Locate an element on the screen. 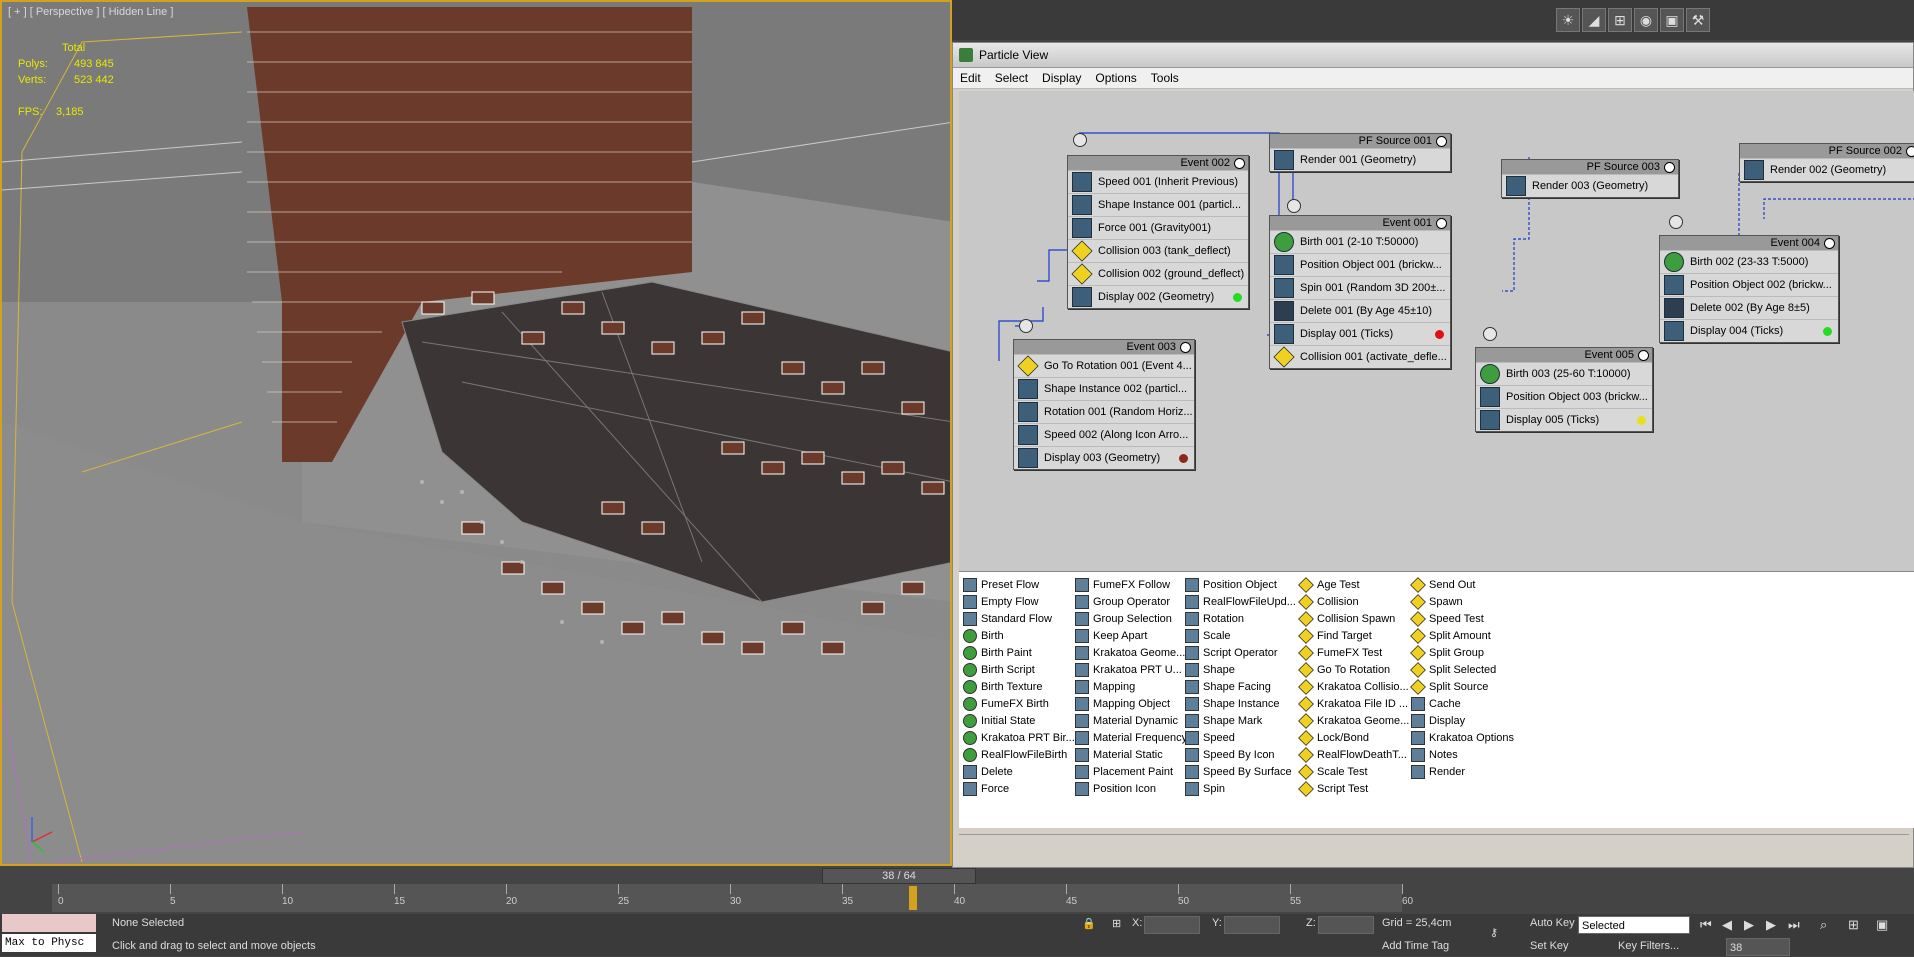 The image size is (1914, 957). depot-item: Group Operator is located at coordinates (1131, 601).